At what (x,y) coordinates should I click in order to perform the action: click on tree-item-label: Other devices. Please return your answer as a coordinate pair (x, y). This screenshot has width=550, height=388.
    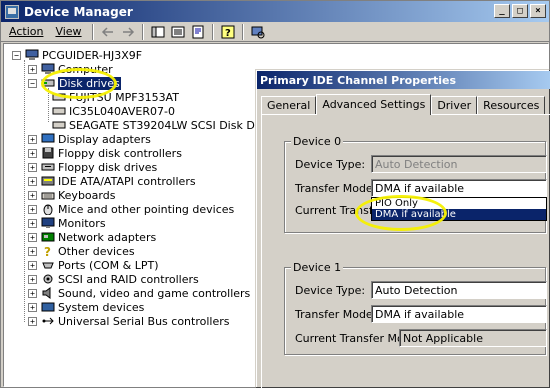
    Looking at the image, I should click on (96, 251).